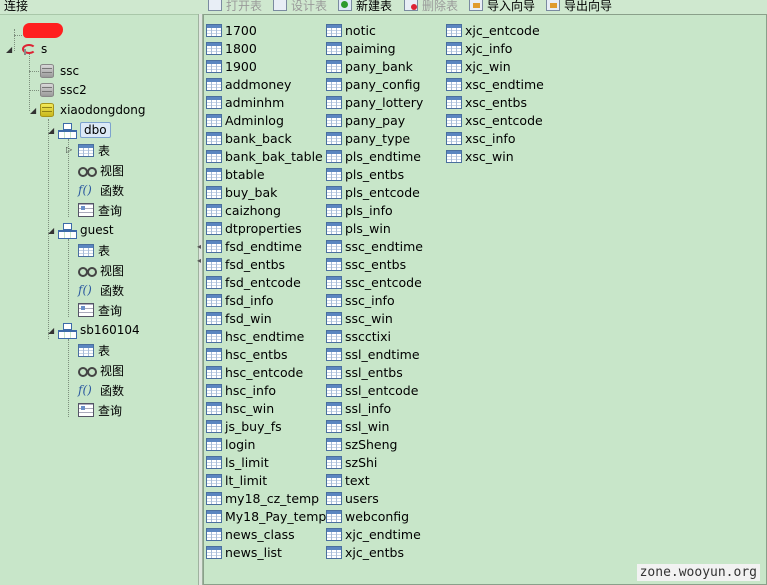  I want to click on table-list-item: bank_back, so click(249, 138).